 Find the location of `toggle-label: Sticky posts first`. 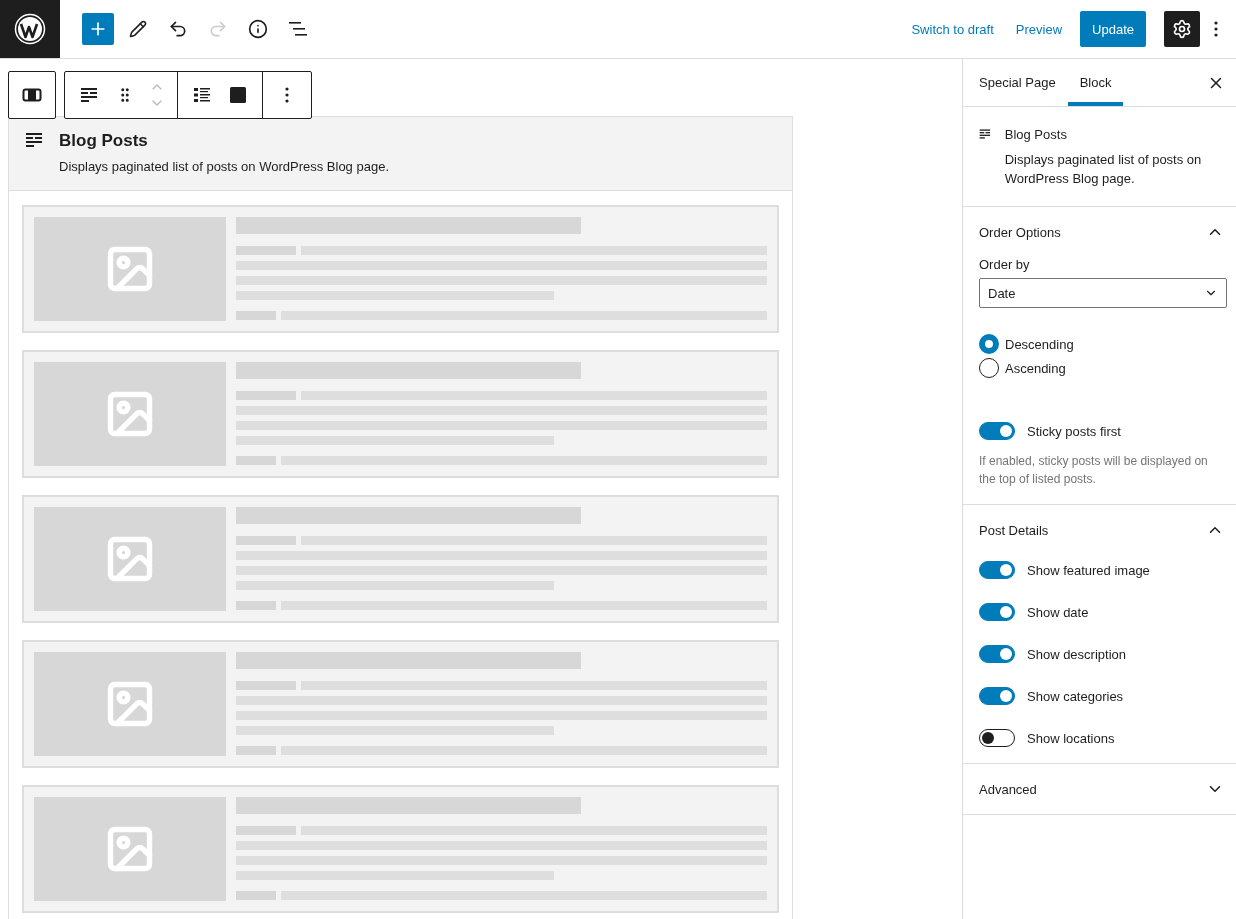

toggle-label: Sticky posts first is located at coordinates (1074, 431).